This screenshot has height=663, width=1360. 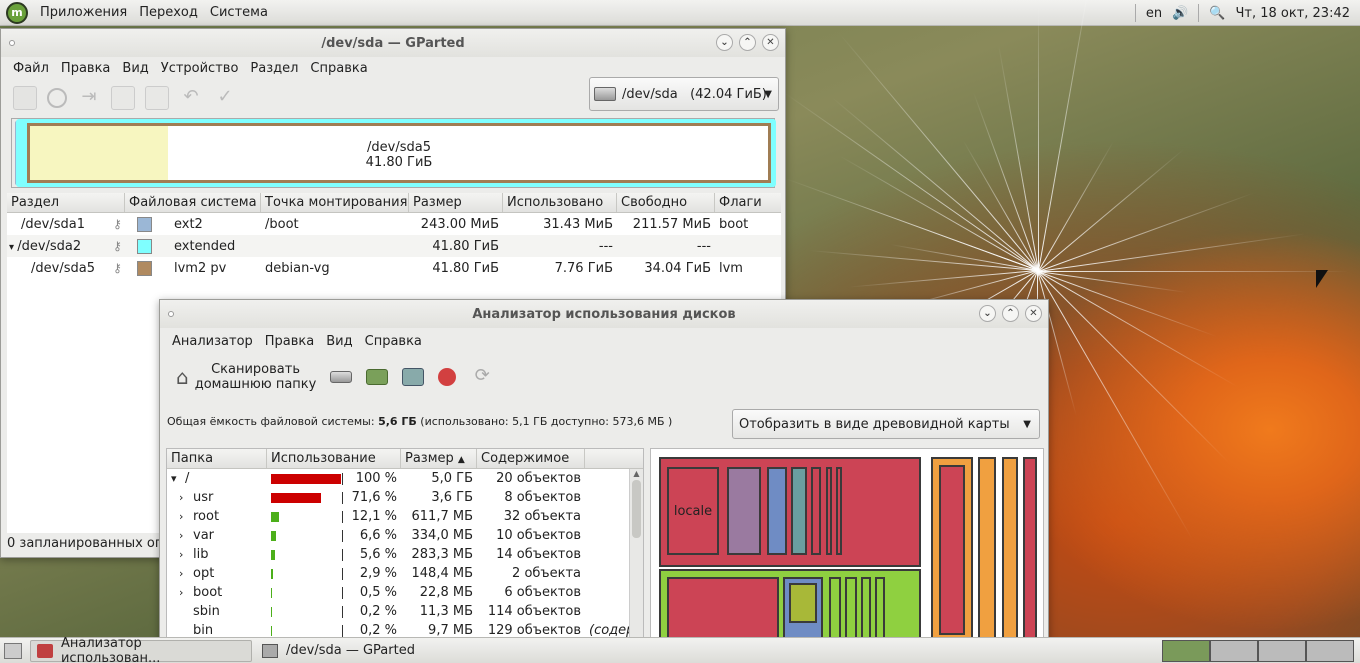 What do you see at coordinates (399, 153) in the screenshot?
I see `sda5-map-segment: /dev/sda5 41.80 ГиБ` at bounding box center [399, 153].